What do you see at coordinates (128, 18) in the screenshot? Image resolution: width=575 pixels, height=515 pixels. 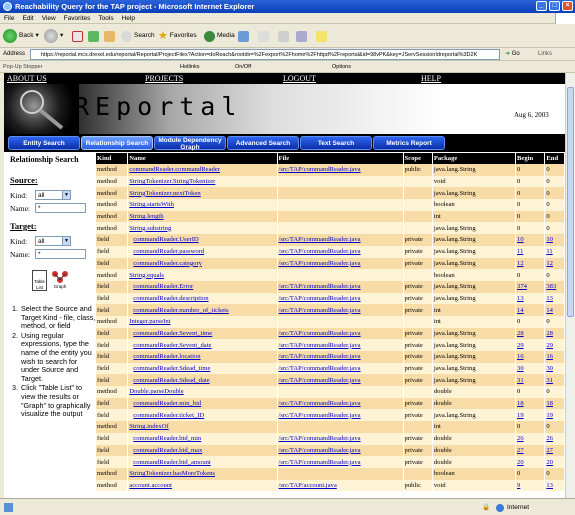 I see `menu-help: Help` at bounding box center [128, 18].